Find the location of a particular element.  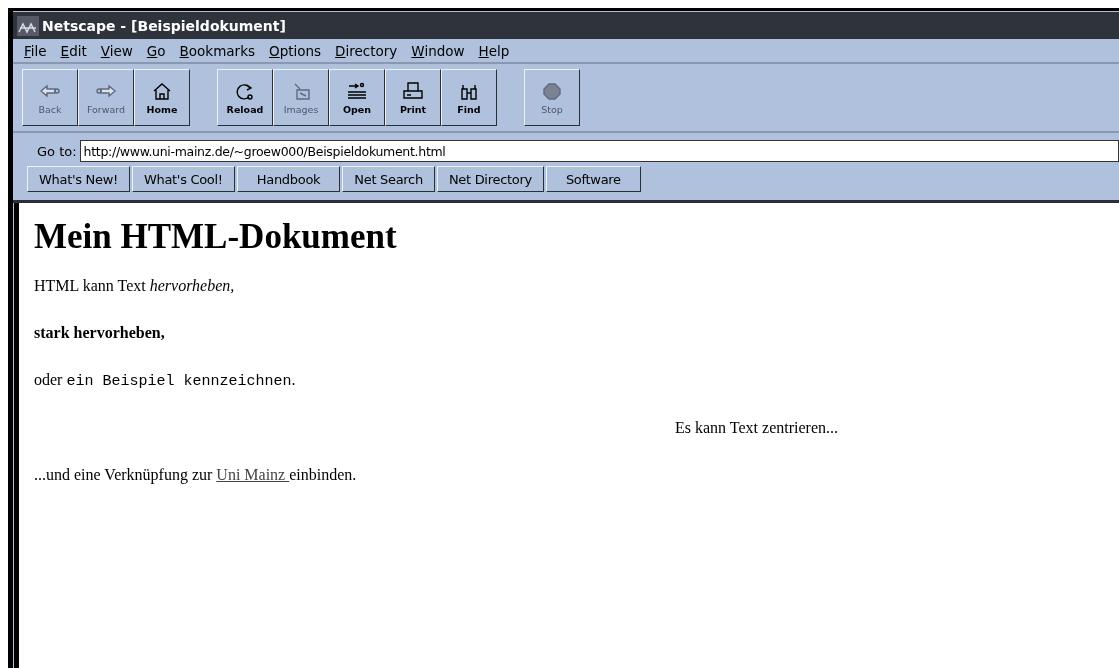

toolbar-button: Open is located at coordinates (357, 97).